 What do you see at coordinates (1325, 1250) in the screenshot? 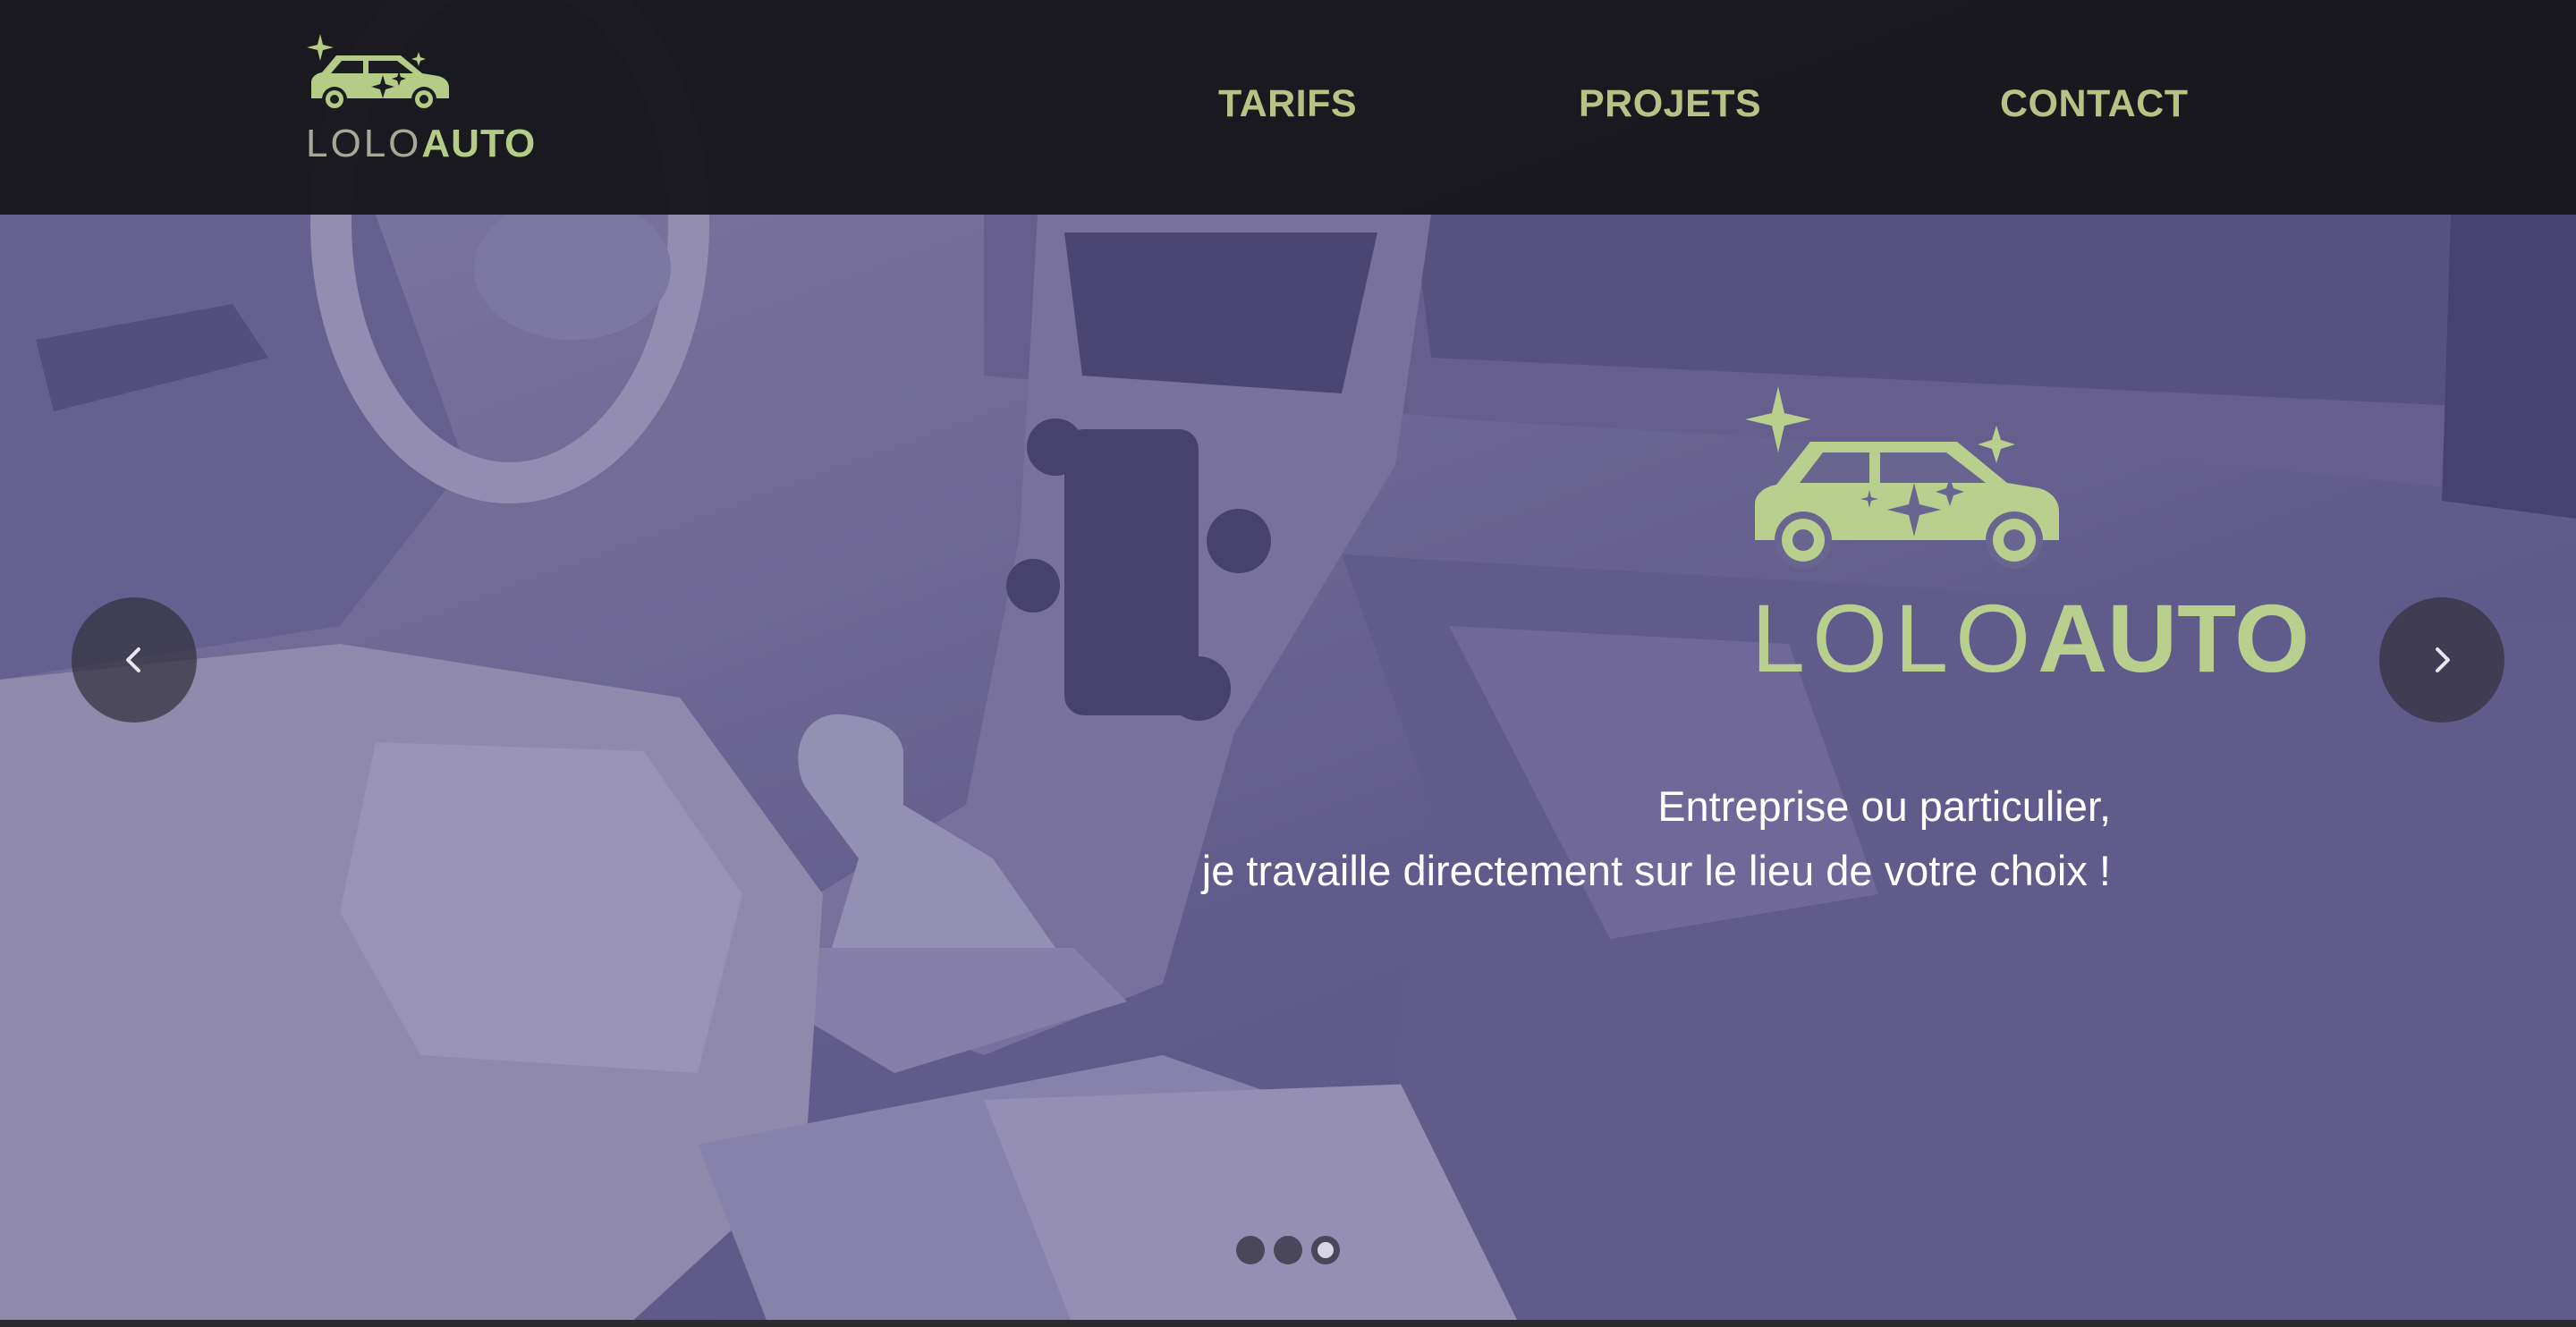
I see `carousel-dot-3-active` at bounding box center [1325, 1250].